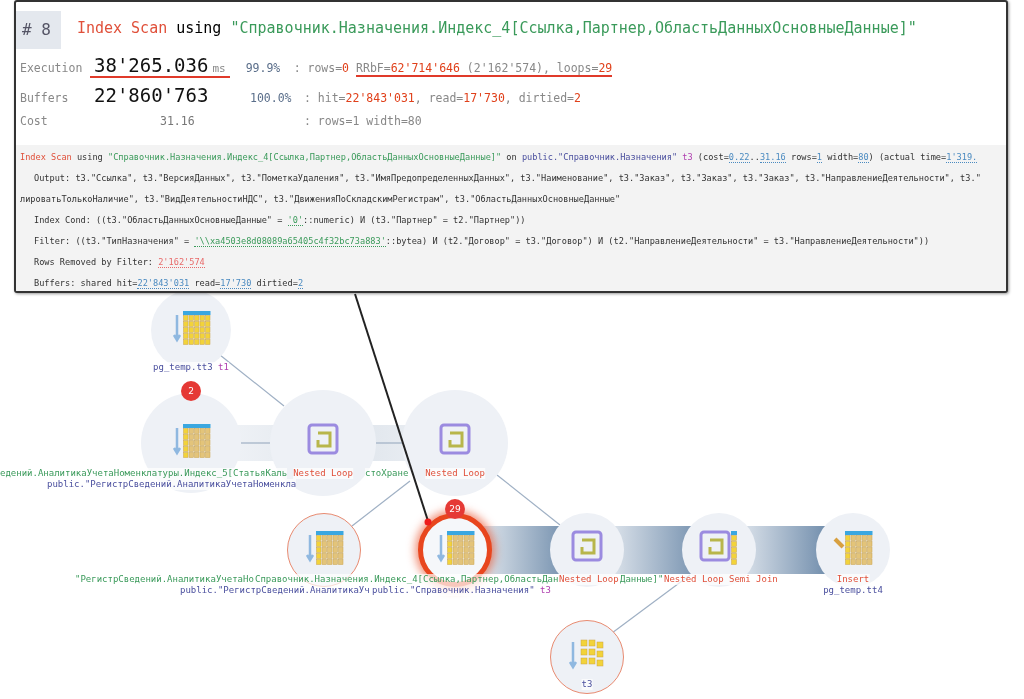  What do you see at coordinates (34, 121) in the screenshot?
I see `metric-label: Cost` at bounding box center [34, 121].